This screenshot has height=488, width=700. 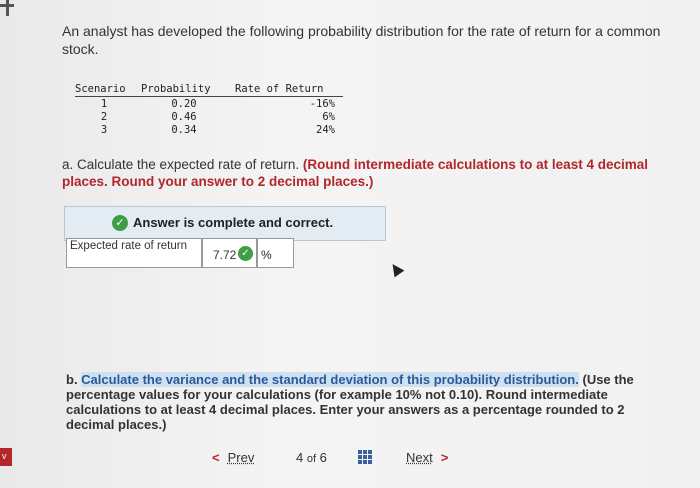 What do you see at coordinates (323, 457) in the screenshot?
I see `total-pages: 6` at bounding box center [323, 457].